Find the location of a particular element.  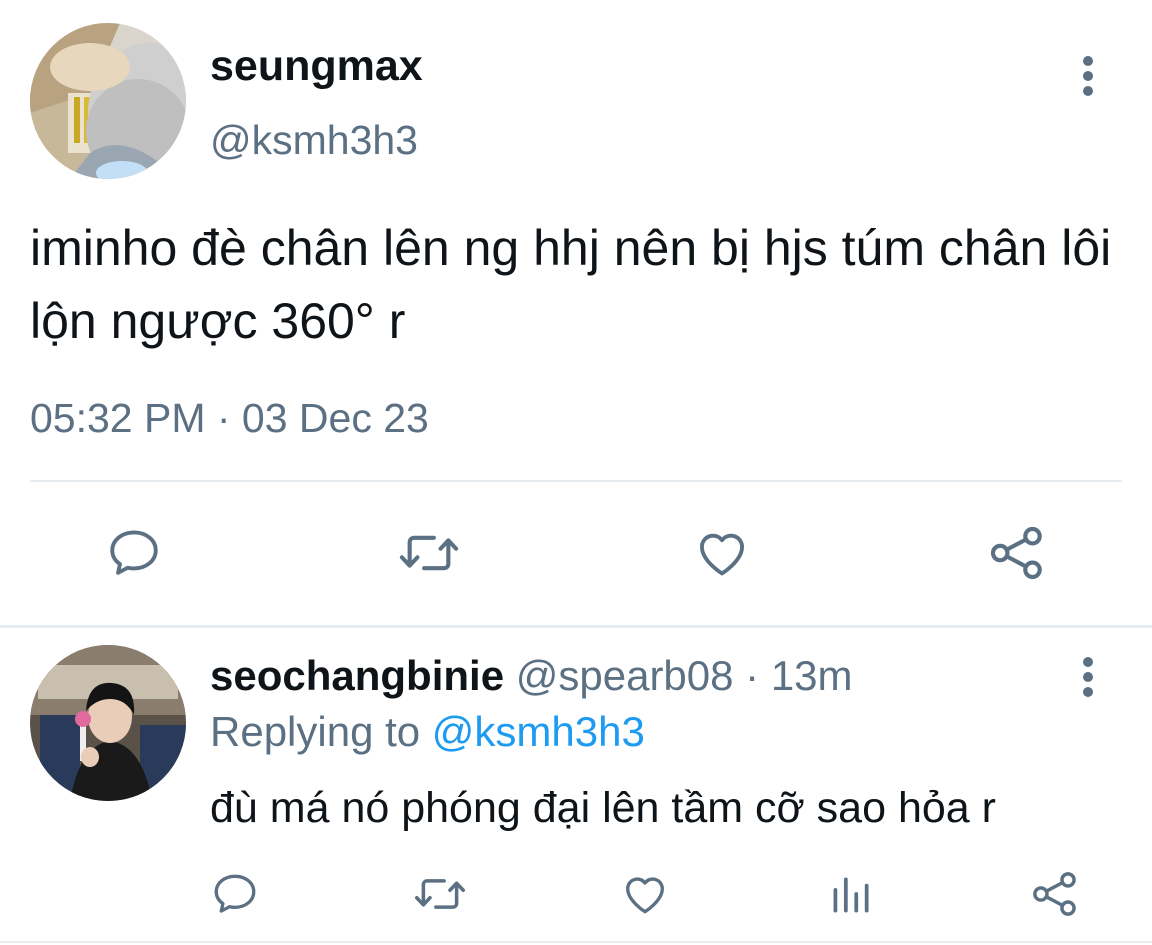

reply-button is located at coordinates (134, 553).